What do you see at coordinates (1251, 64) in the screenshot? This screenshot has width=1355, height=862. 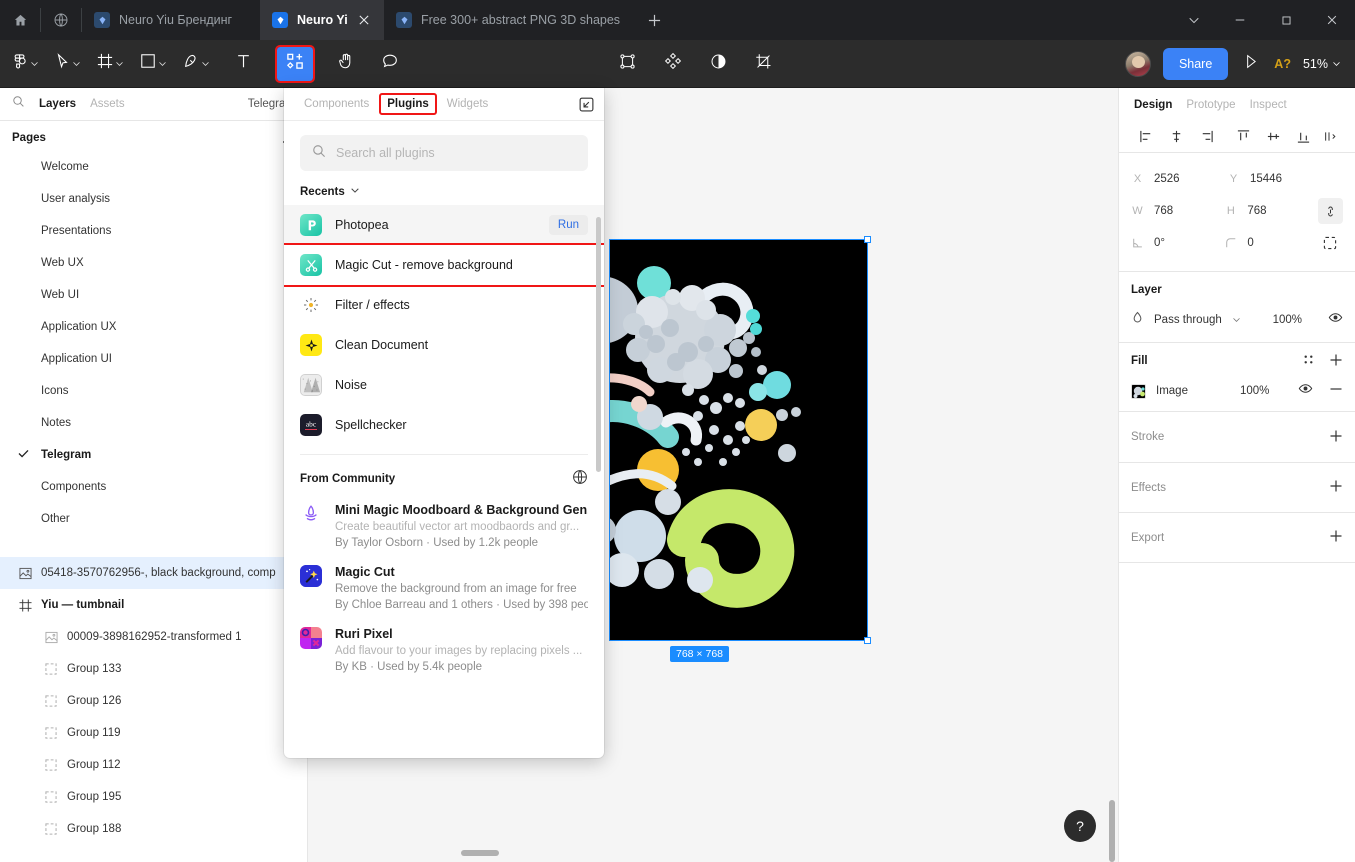 I see `present-button` at bounding box center [1251, 64].